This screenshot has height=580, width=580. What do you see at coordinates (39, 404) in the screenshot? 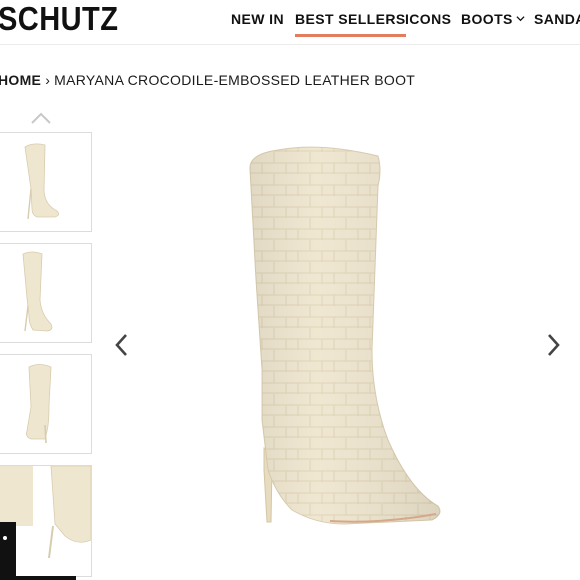
I see `boot-back-image` at bounding box center [39, 404].